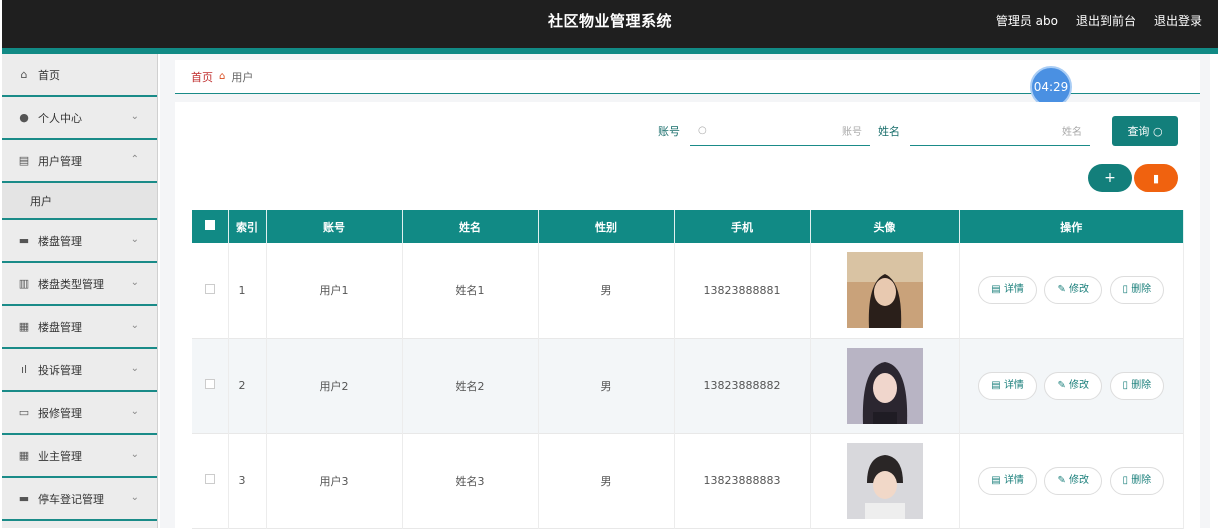 The image size is (1222, 529). Describe the element at coordinates (242, 77) in the screenshot. I see `breadcrumb-current: 用户` at that location.